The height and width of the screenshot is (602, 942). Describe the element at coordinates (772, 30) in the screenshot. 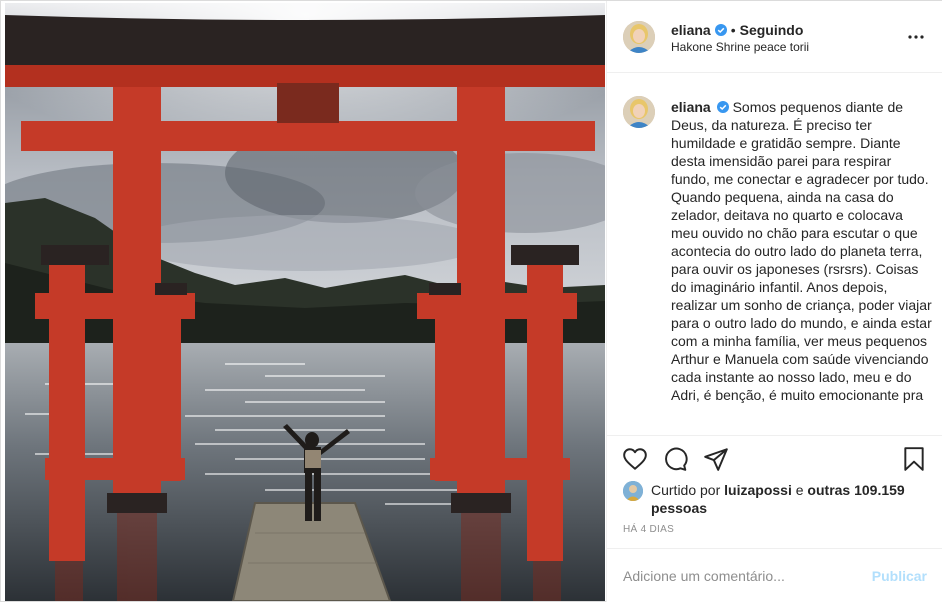

I see `follow-status-button: Seguindo` at that location.